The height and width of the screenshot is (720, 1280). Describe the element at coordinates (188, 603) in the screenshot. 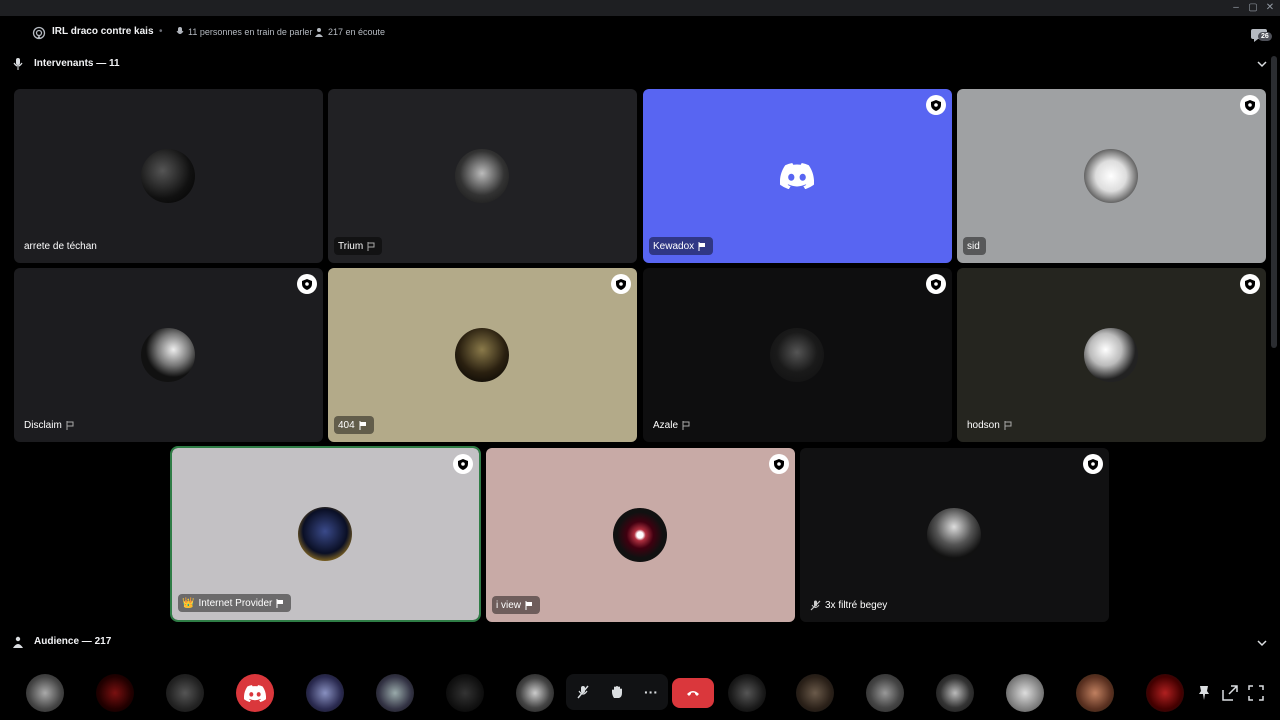

I see `crown-icon: 👑` at that location.